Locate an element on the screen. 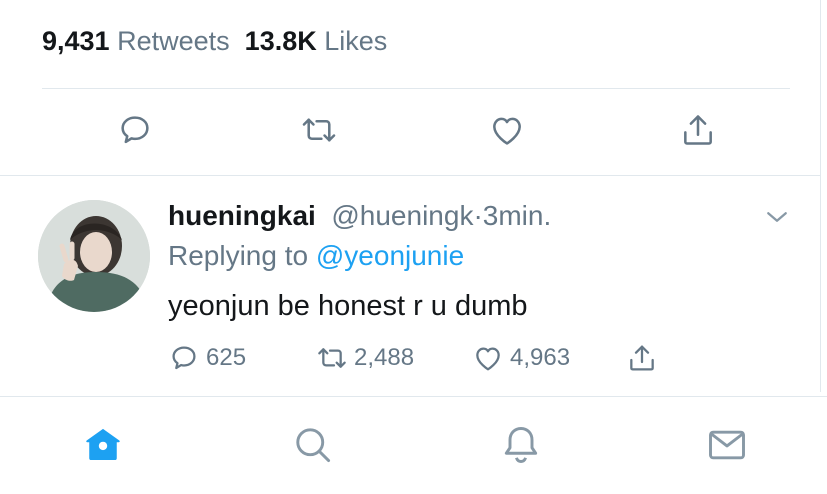 This screenshot has width=827, height=494. messages-icon is located at coordinates (727, 445).